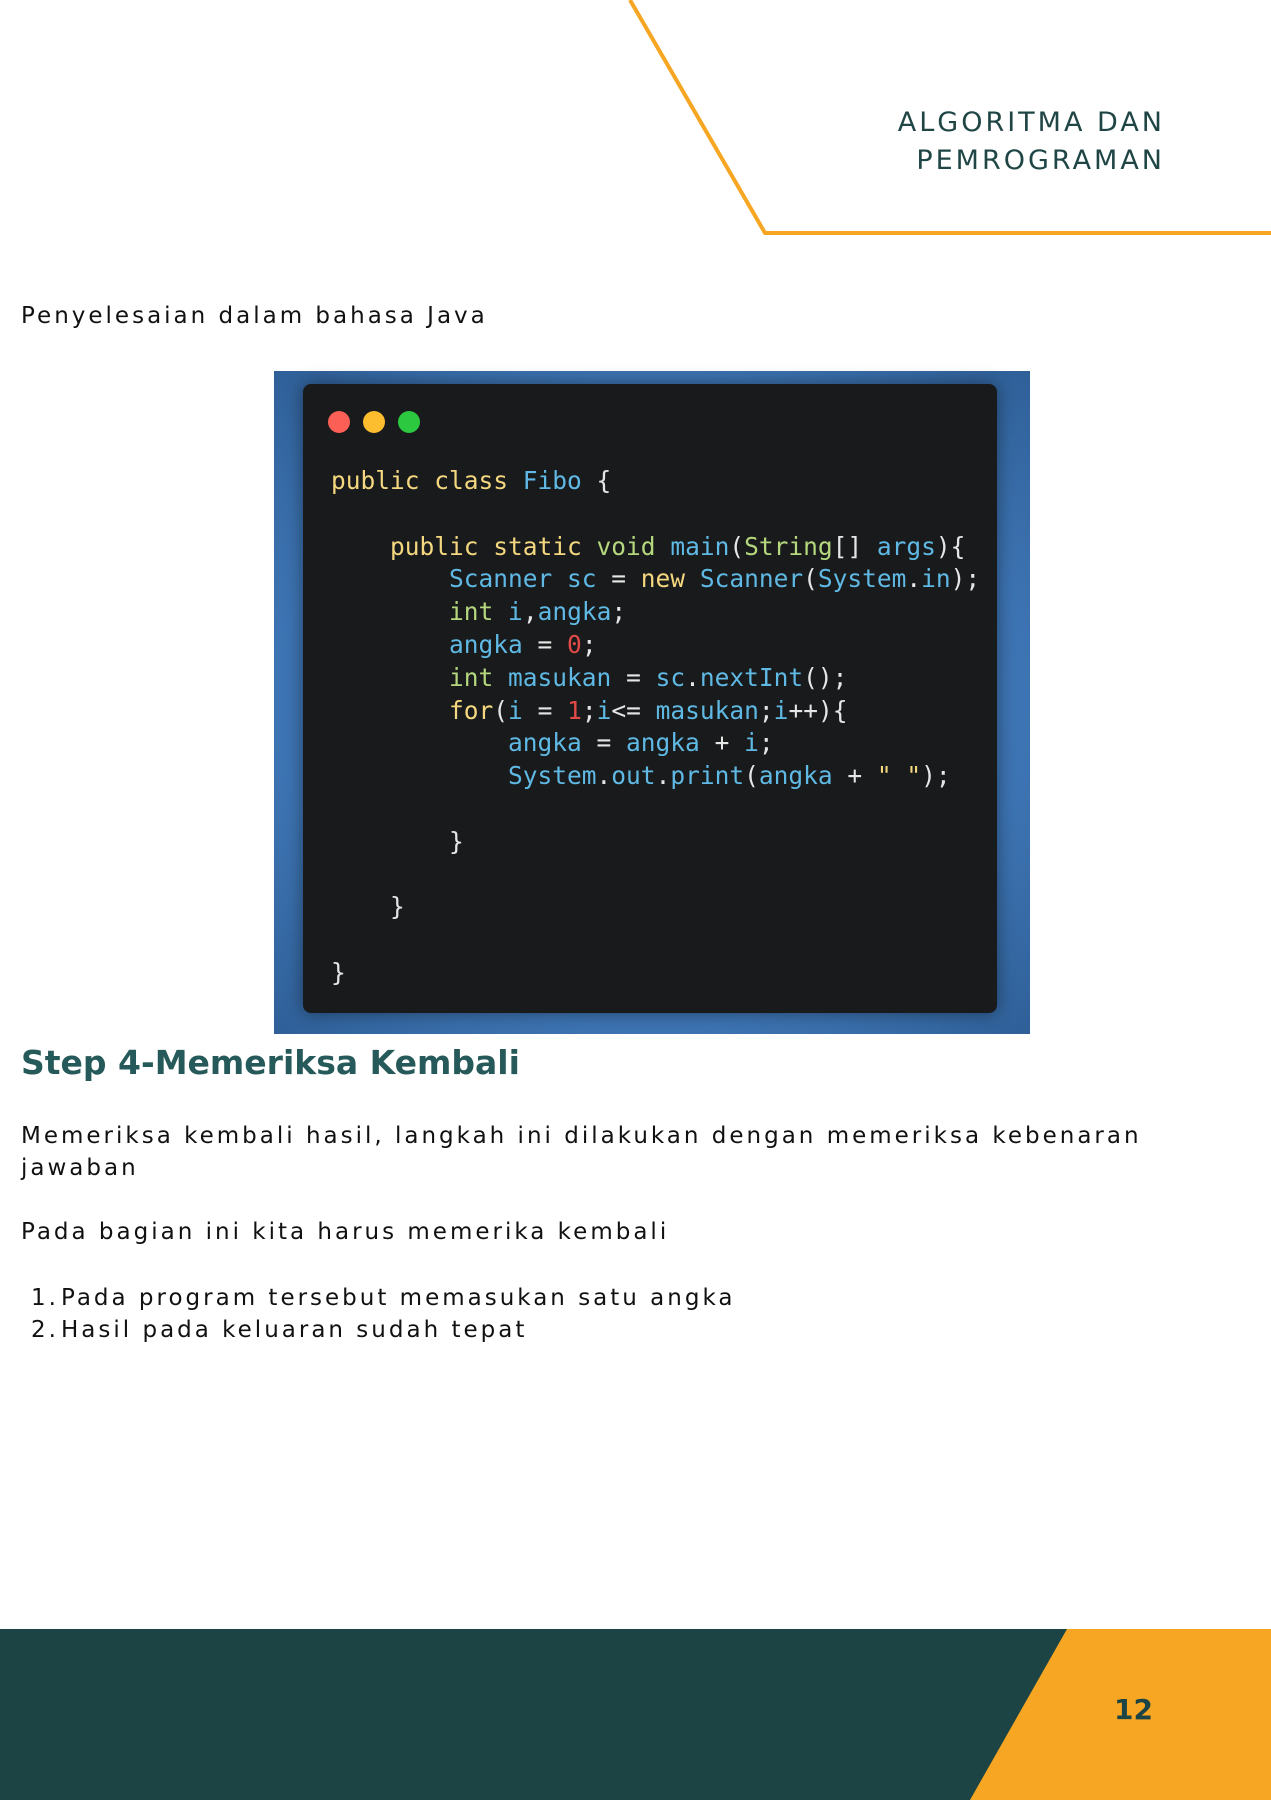 Image resolution: width=1271 pixels, height=1800 pixels. I want to click on page-number: 12, so click(1133, 1709).